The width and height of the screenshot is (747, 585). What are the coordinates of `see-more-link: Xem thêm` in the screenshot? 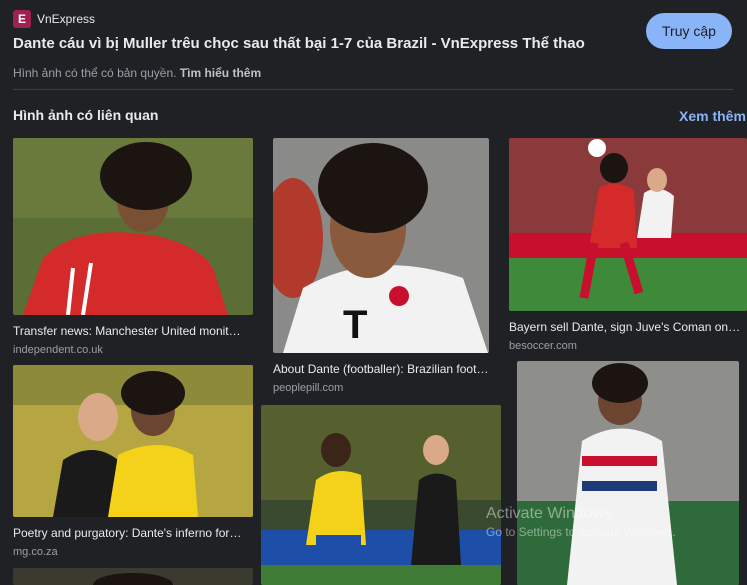 It's located at (712, 116).